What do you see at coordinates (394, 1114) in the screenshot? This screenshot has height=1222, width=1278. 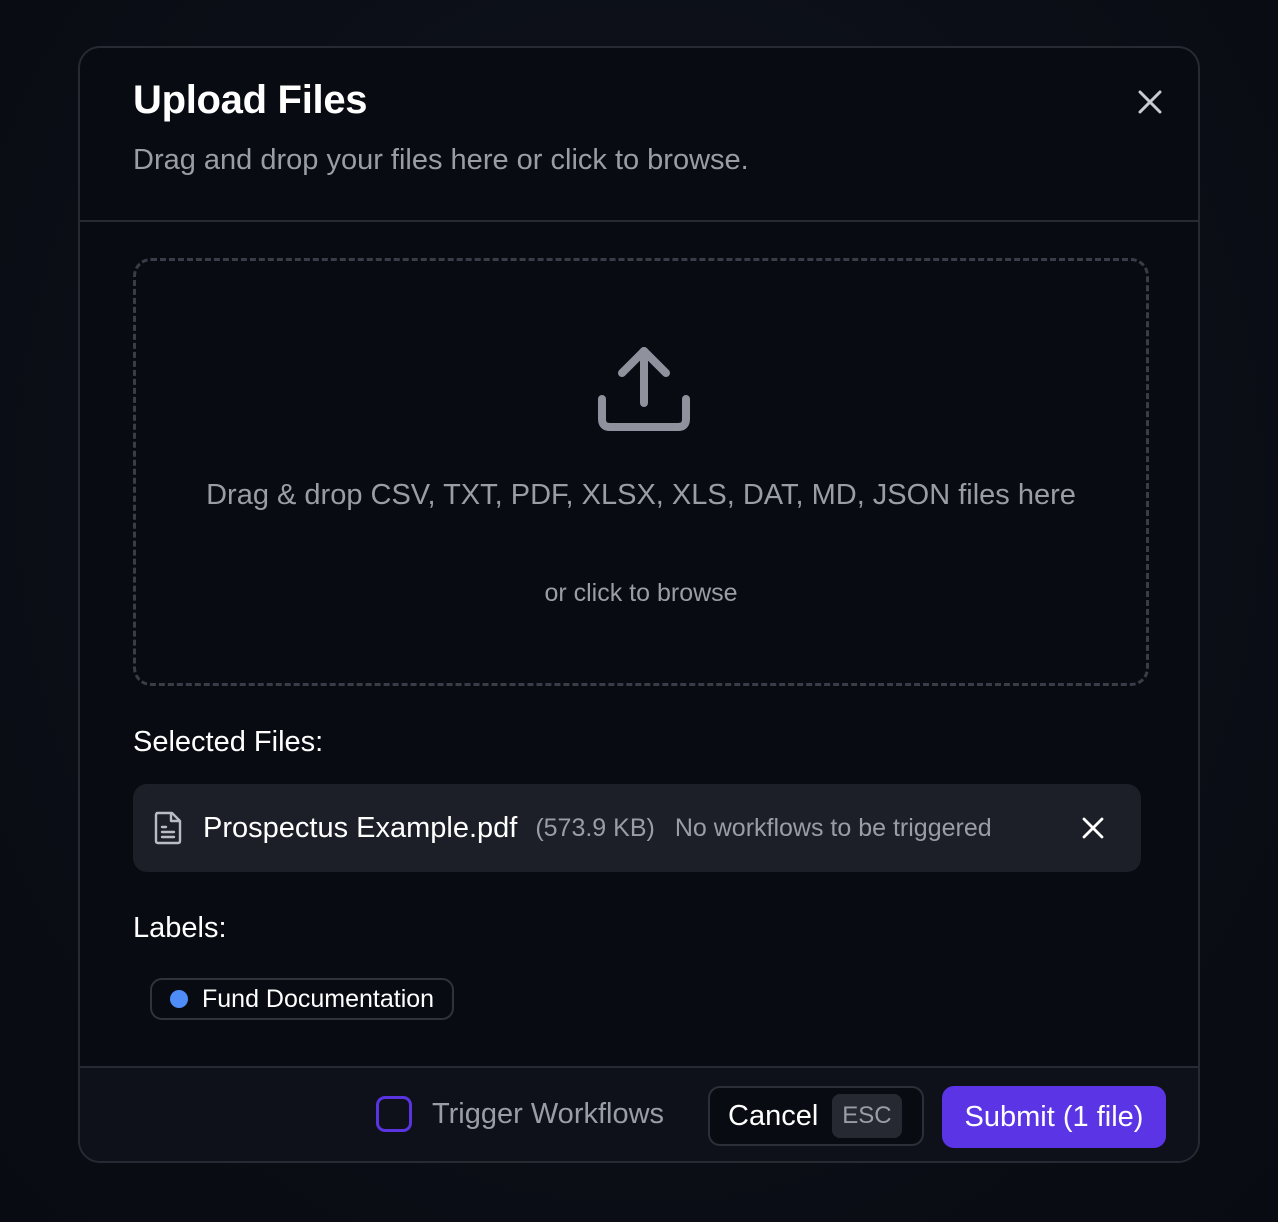 I see `trigger-workflows-checkbox` at bounding box center [394, 1114].